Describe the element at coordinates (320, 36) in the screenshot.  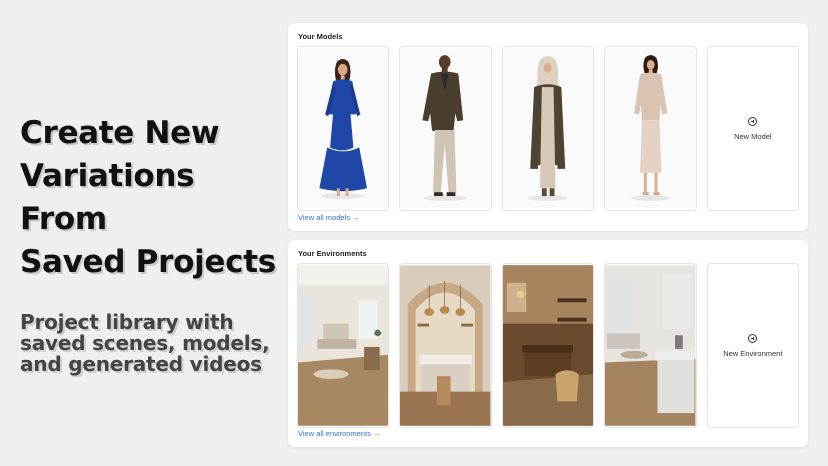
I see `models-title: Your Models` at that location.